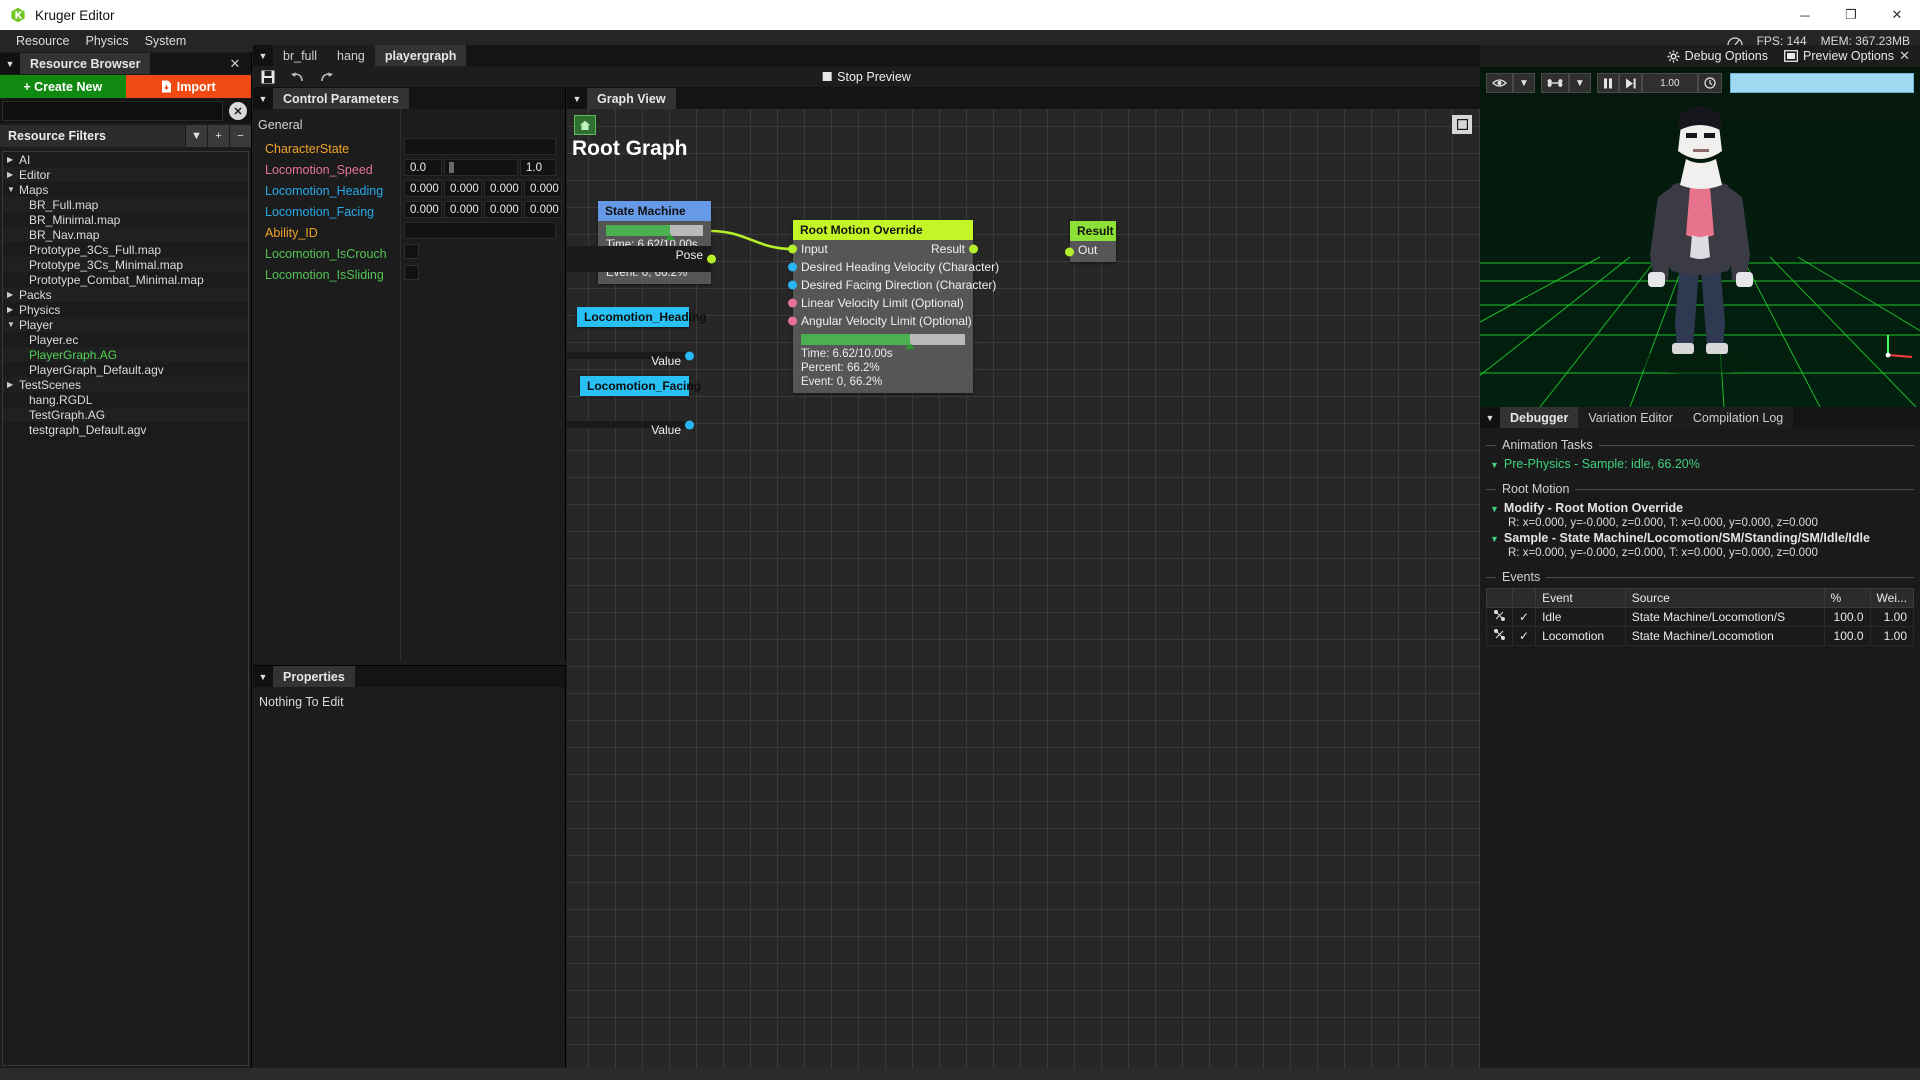  What do you see at coordinates (300, 55) in the screenshot?
I see `tab-br-full: br_full` at bounding box center [300, 55].